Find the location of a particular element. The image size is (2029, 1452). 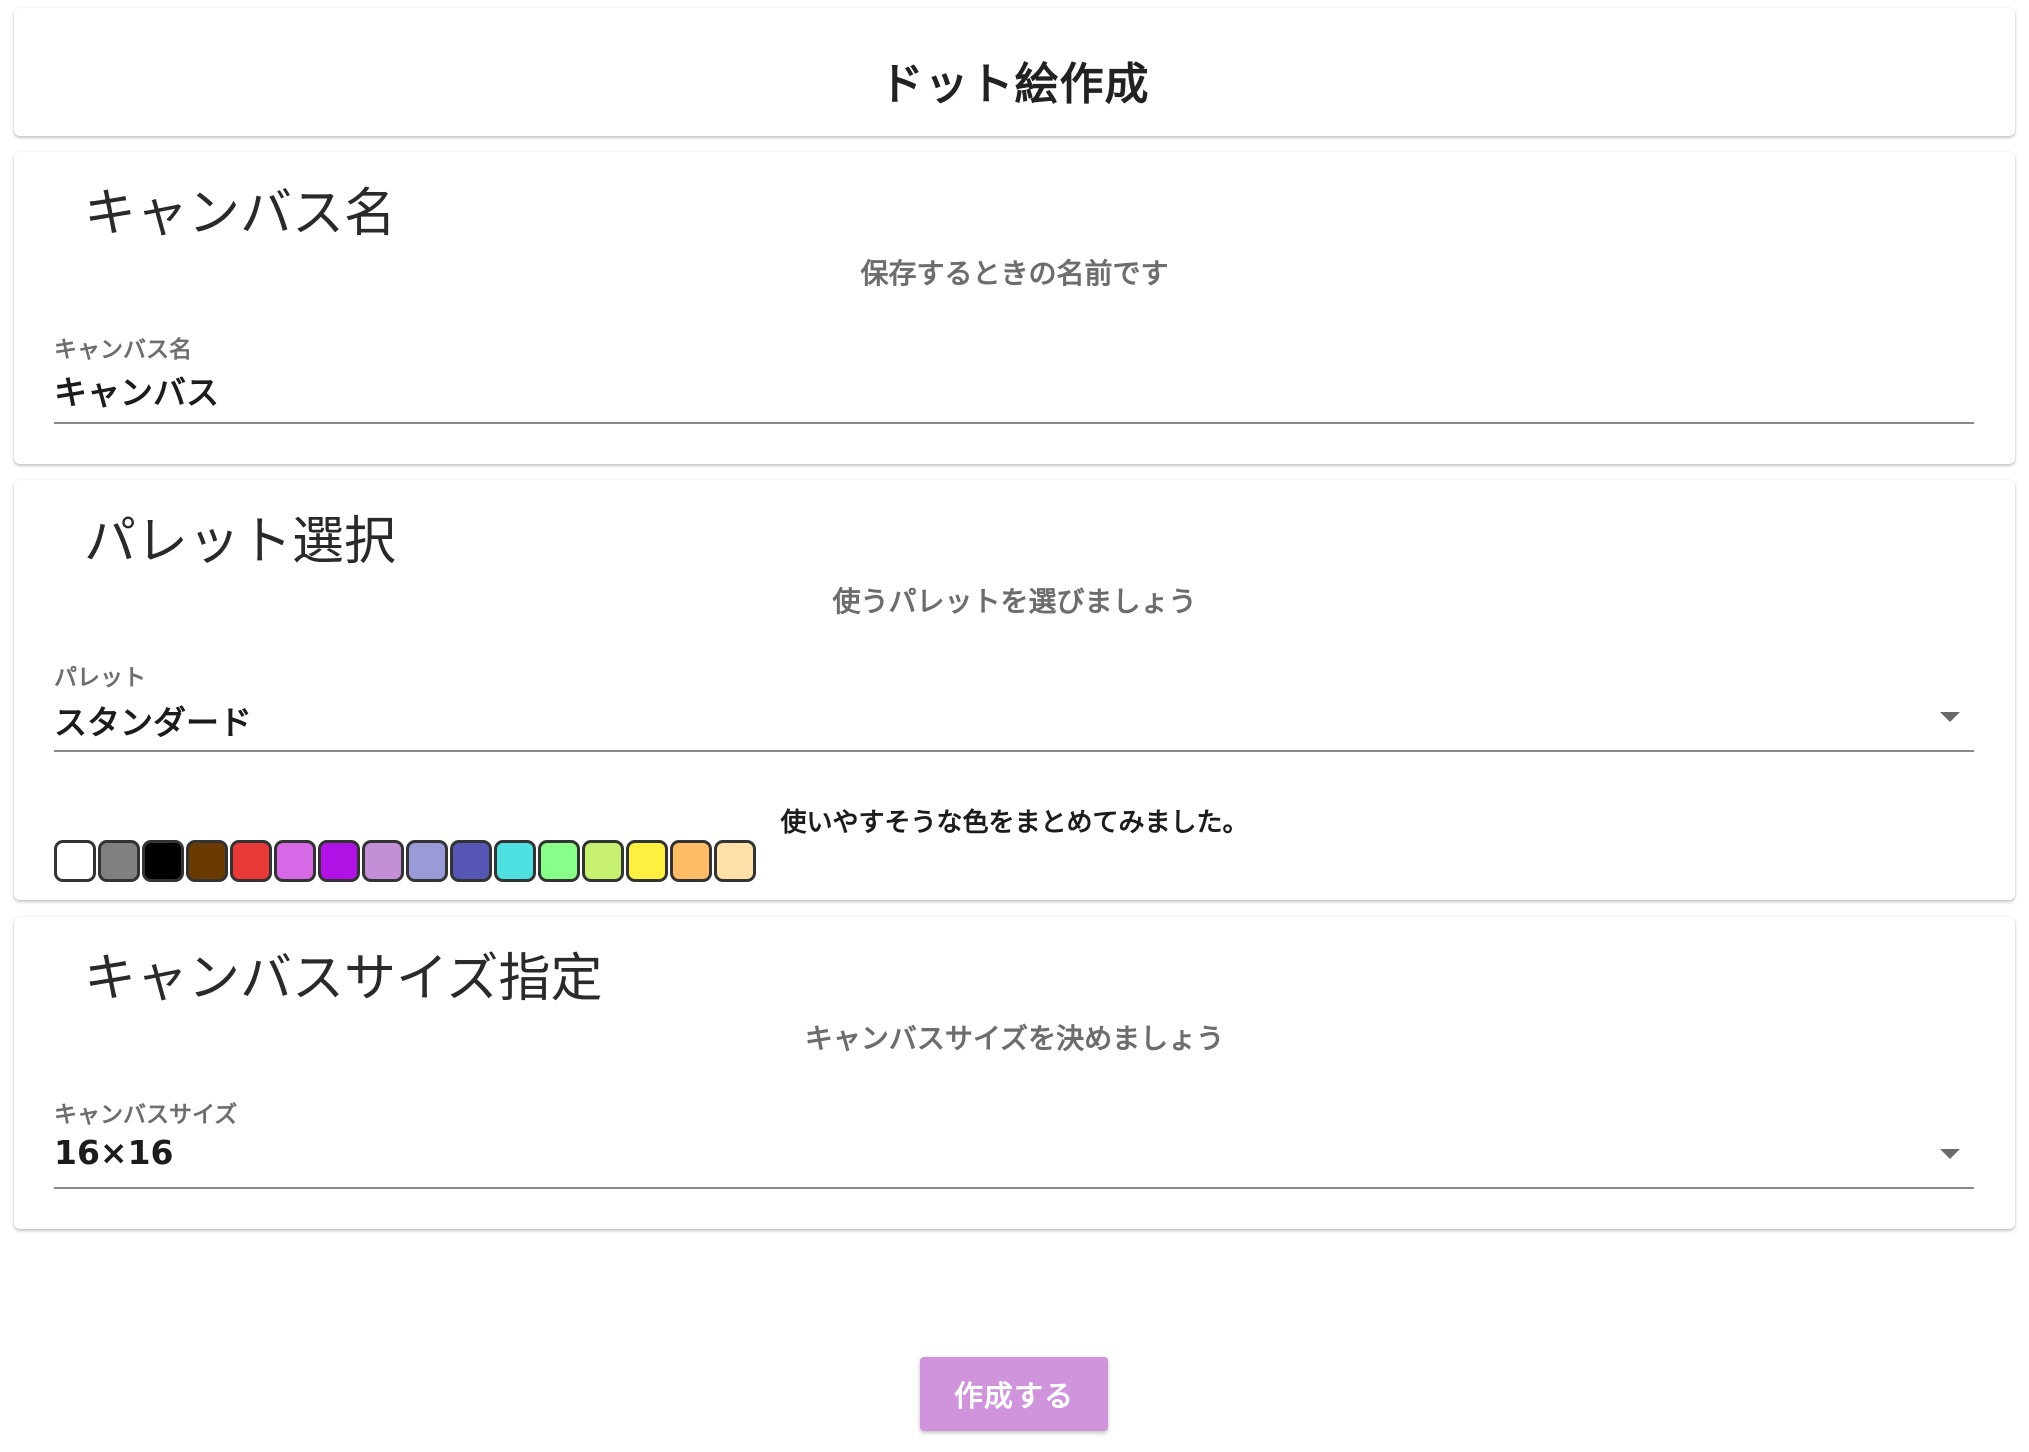

section-subtitle-palette: 使うパレットを選びましょう is located at coordinates (1014, 601).